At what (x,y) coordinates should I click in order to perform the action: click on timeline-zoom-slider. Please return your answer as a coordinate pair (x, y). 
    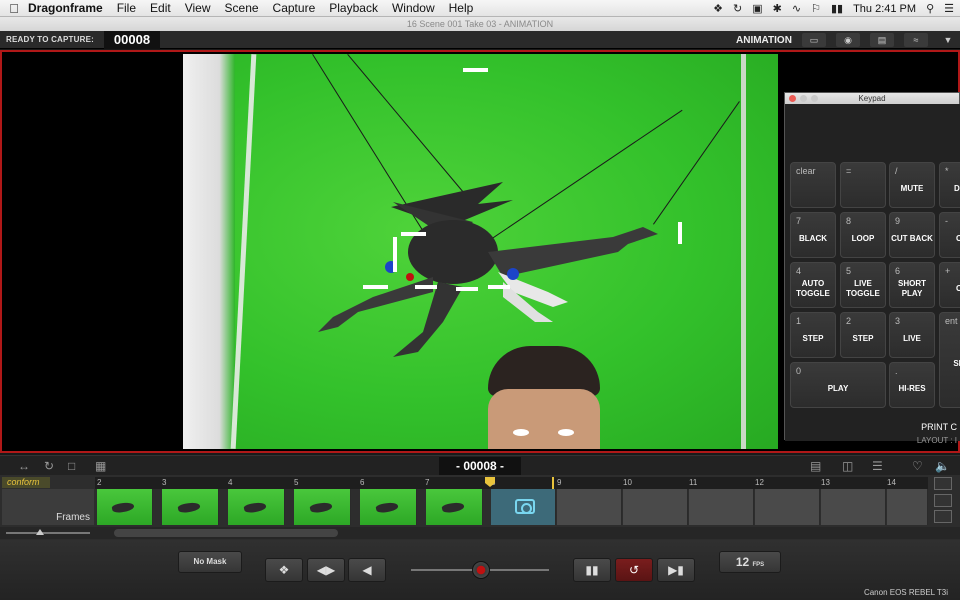
    Looking at the image, I should click on (48, 533).